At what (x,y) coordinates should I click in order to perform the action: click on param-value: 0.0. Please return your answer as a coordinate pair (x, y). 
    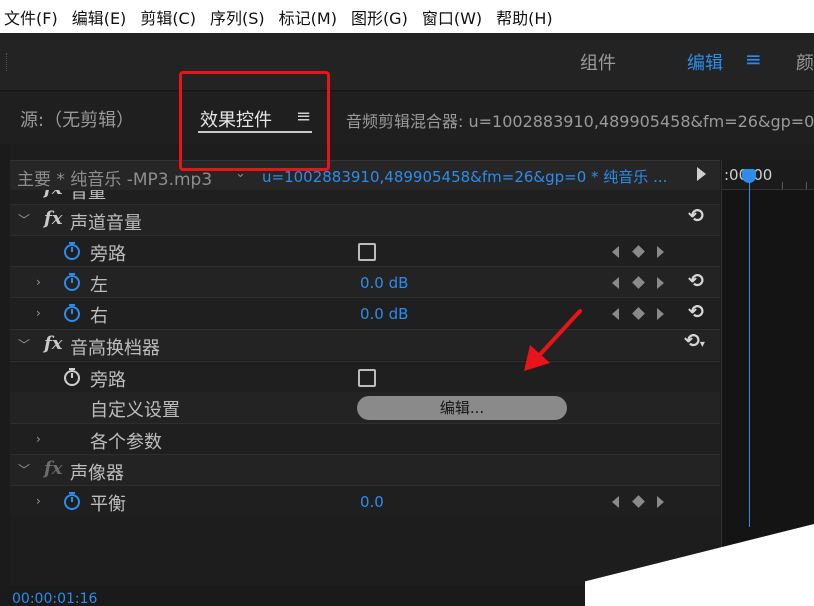
    Looking at the image, I should click on (372, 502).